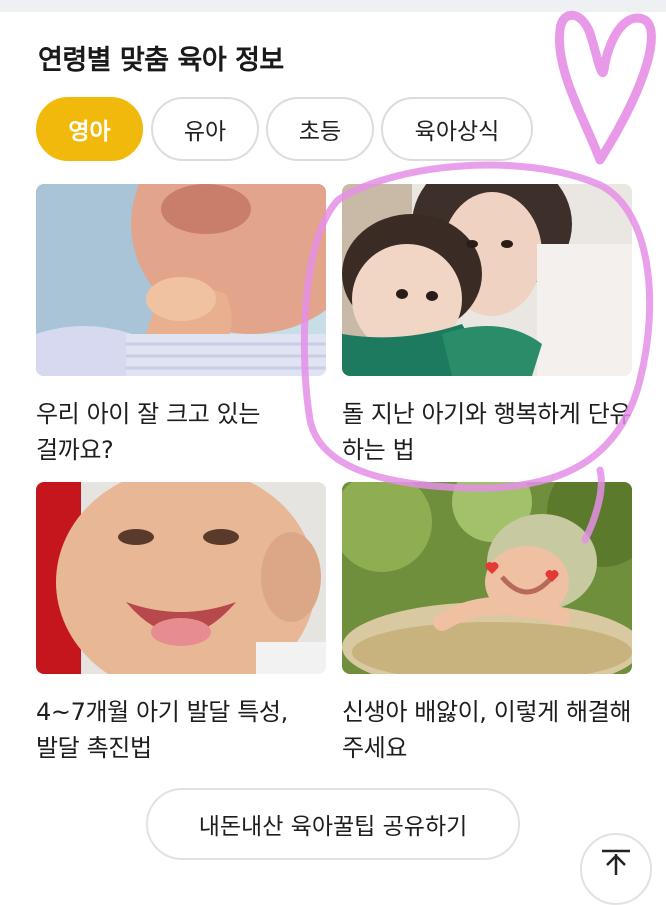 The height and width of the screenshot is (905, 666). What do you see at coordinates (487, 280) in the screenshot?
I see `mother-and-toddler-selfie-photo` at bounding box center [487, 280].